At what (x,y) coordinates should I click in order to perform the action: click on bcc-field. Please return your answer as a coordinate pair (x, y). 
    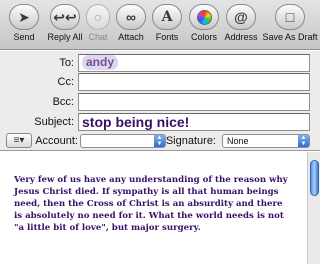
    Looking at the image, I should click on (194, 102).